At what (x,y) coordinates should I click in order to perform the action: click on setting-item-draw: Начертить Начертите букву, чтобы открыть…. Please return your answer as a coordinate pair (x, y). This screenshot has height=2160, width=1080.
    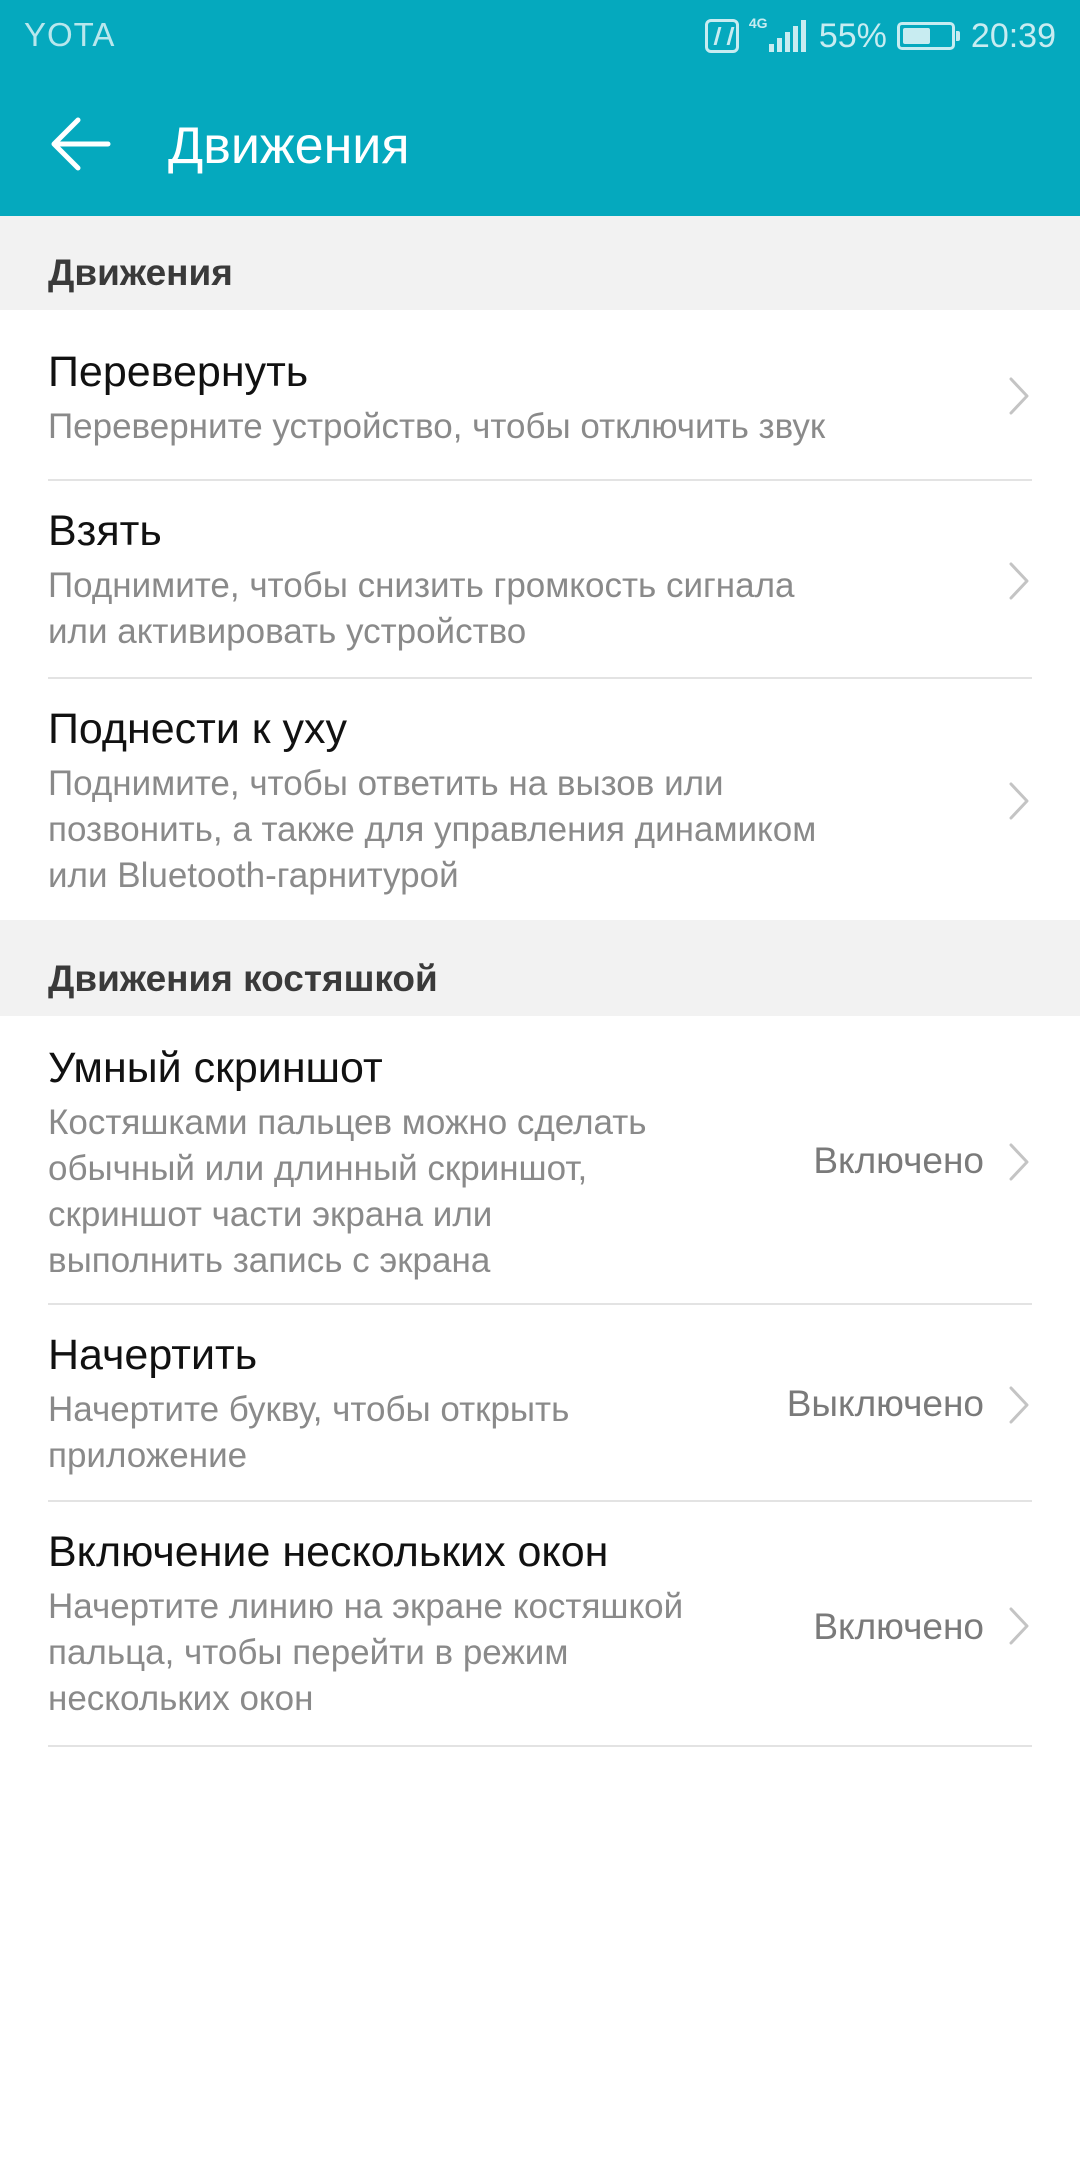
    Looking at the image, I should click on (540, 1403).